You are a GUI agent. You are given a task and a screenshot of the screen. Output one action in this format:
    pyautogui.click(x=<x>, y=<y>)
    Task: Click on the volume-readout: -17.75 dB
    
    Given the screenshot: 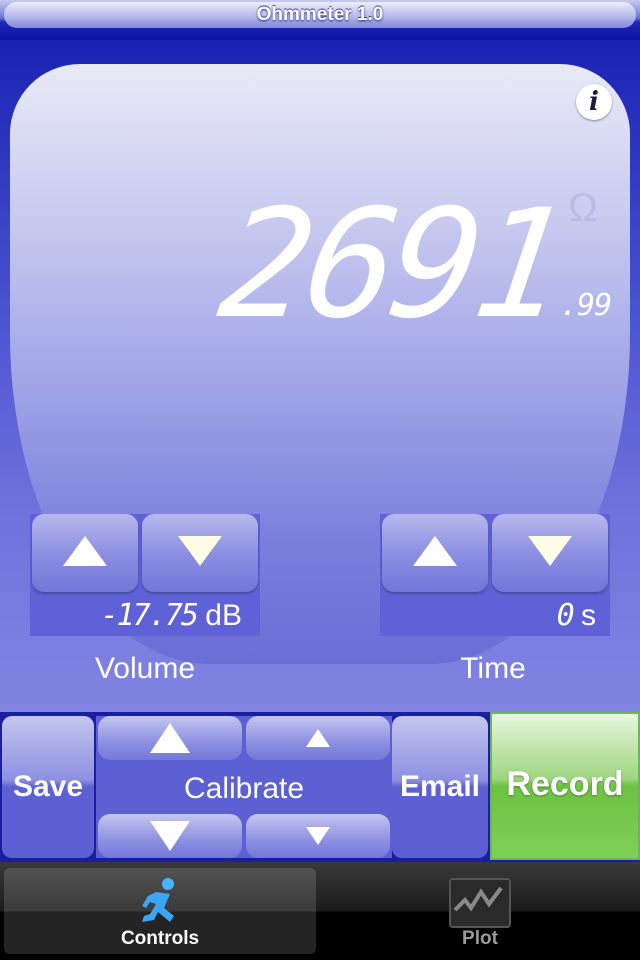 What is the action you would take?
    pyautogui.click(x=136, y=615)
    